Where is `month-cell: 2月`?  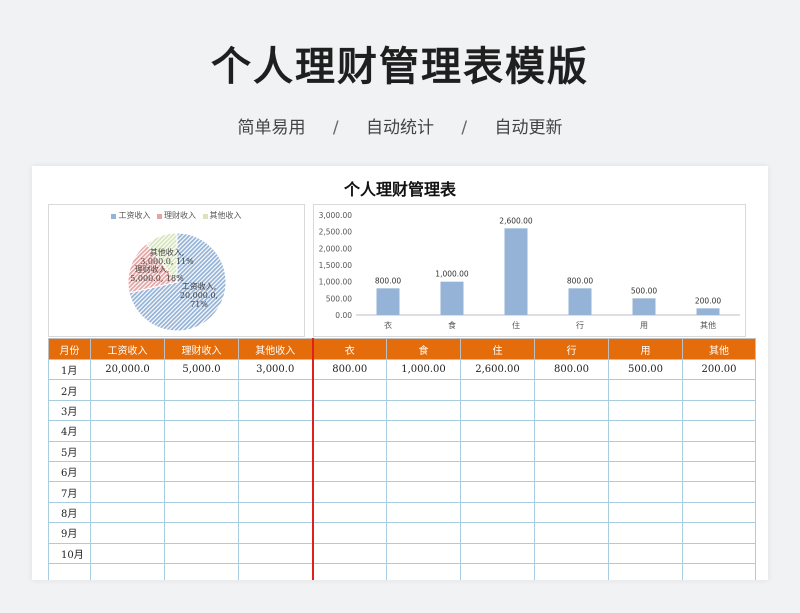
month-cell: 2月 is located at coordinates (69, 390).